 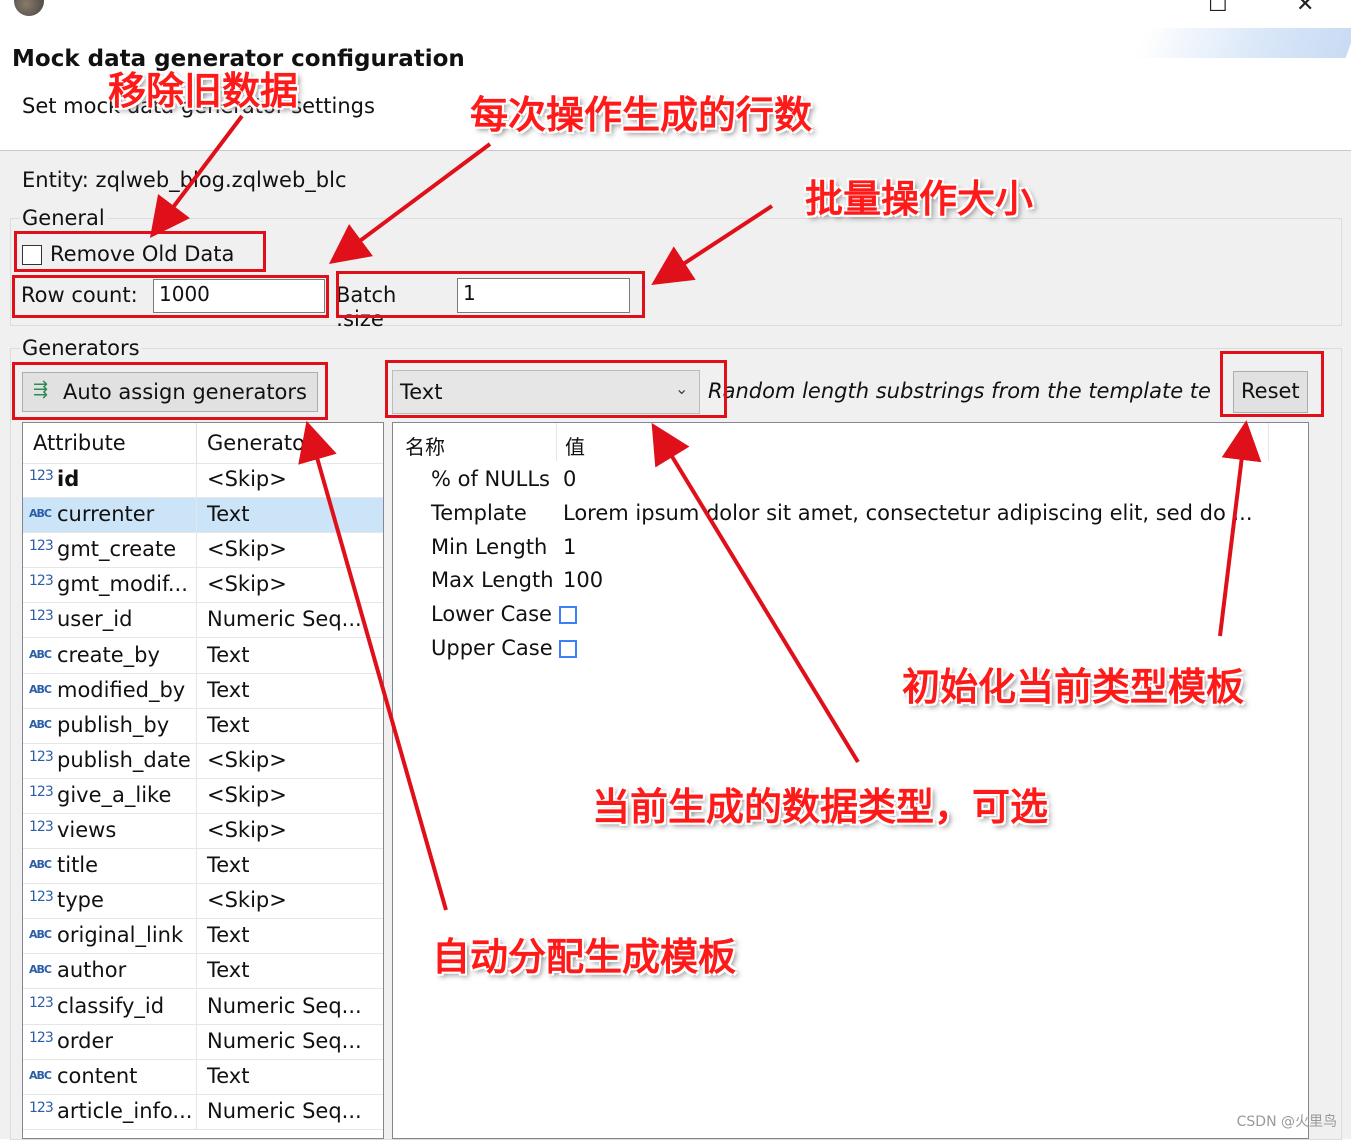 I want to click on annotation-rows-per-op: 每次操作生成的行数, so click(x=641, y=115).